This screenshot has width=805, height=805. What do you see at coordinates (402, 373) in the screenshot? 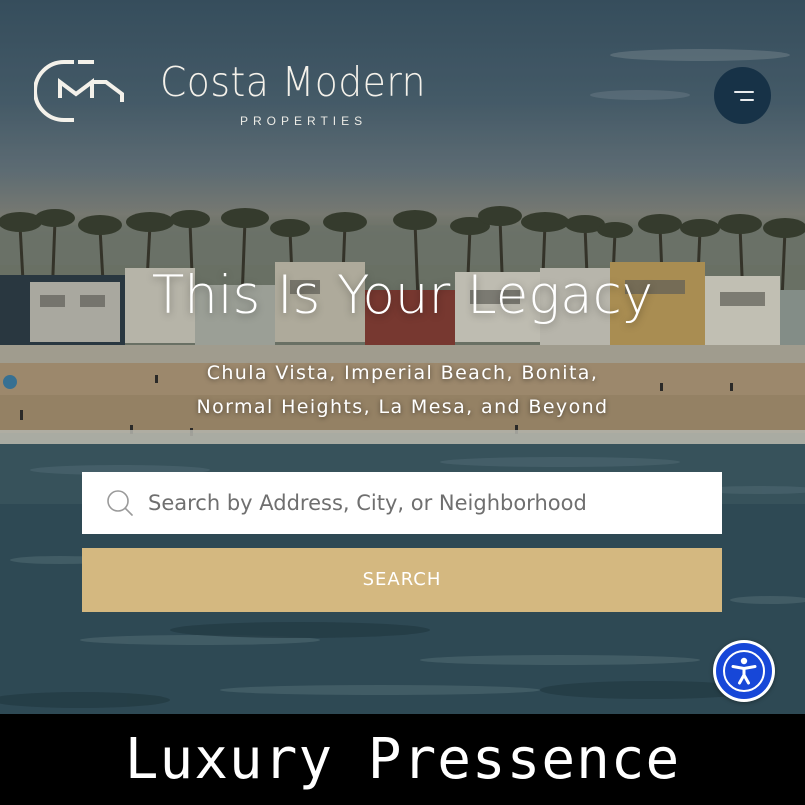
I see `hero-subhead-line: Chula Vista, Imperial Beach, Bonita,` at bounding box center [402, 373].